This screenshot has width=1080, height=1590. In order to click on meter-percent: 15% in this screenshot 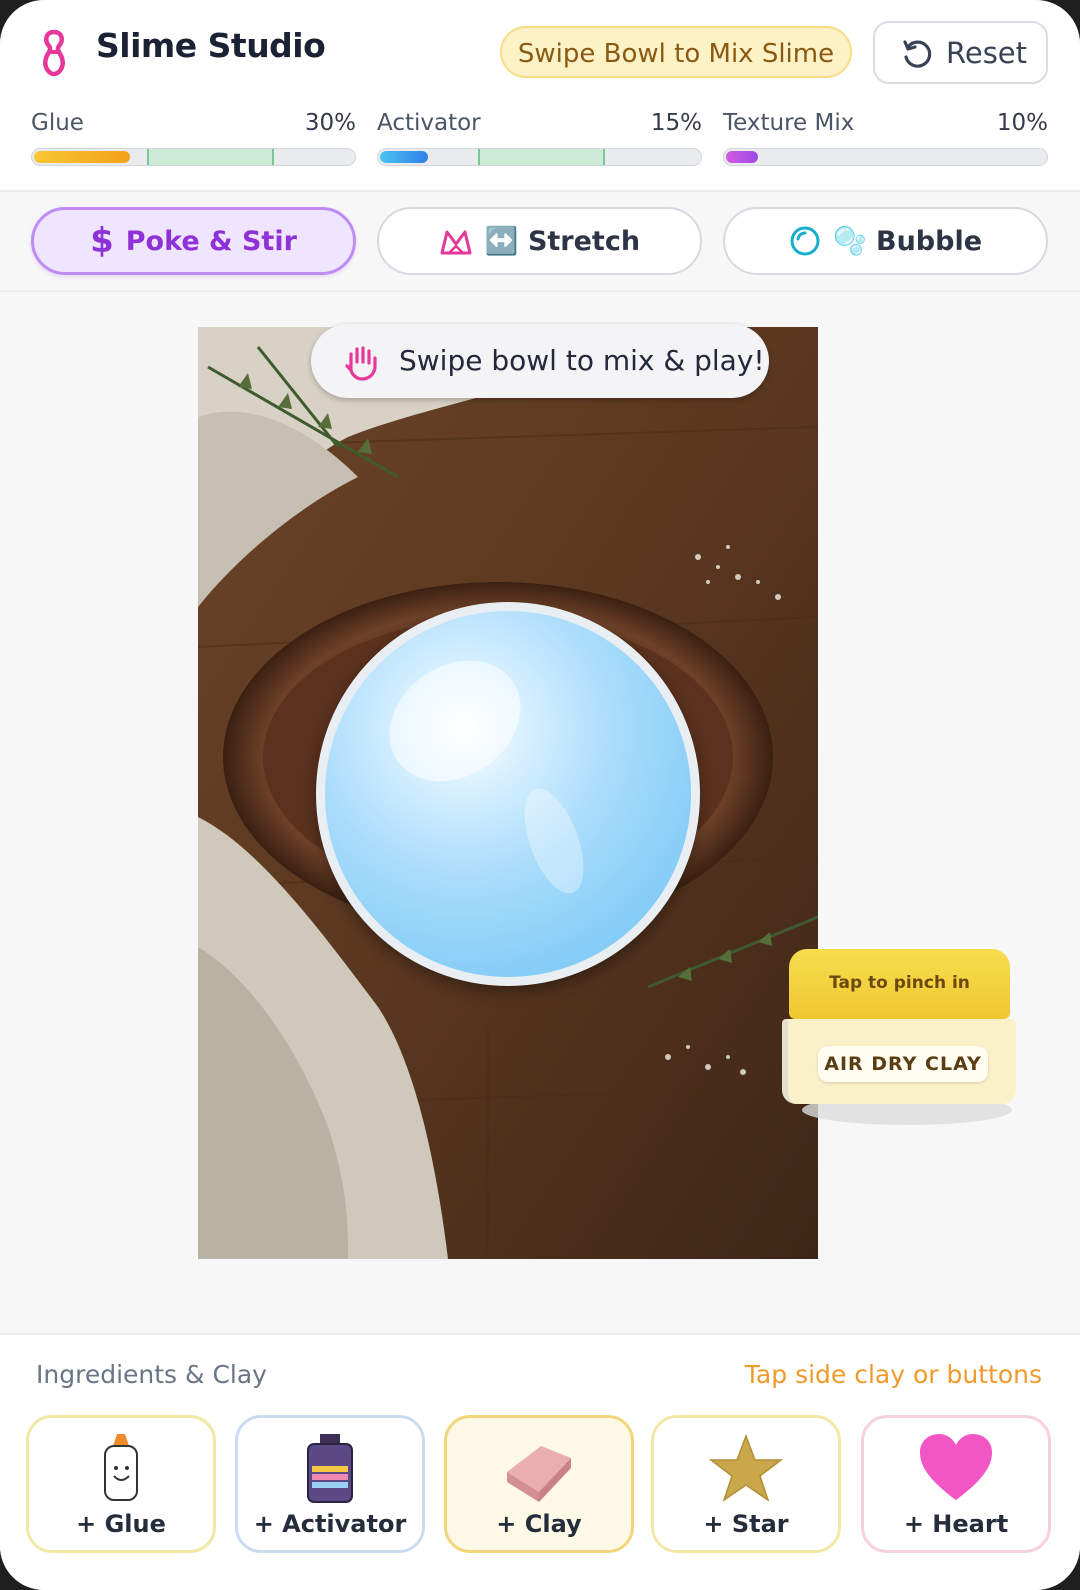, I will do `click(676, 123)`.